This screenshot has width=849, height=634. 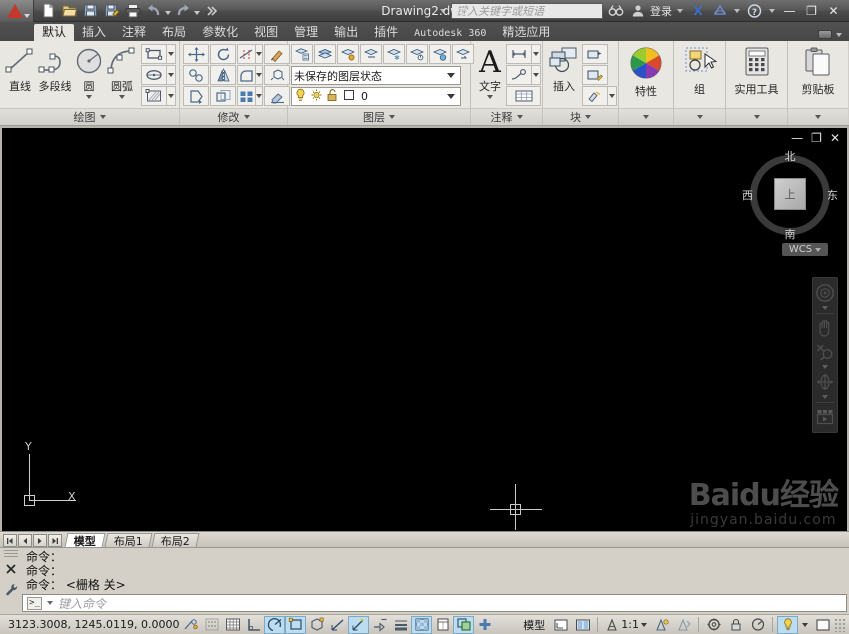 I want to click on layer-state-combobox: 未保存的图层状态, so click(x=376, y=75).